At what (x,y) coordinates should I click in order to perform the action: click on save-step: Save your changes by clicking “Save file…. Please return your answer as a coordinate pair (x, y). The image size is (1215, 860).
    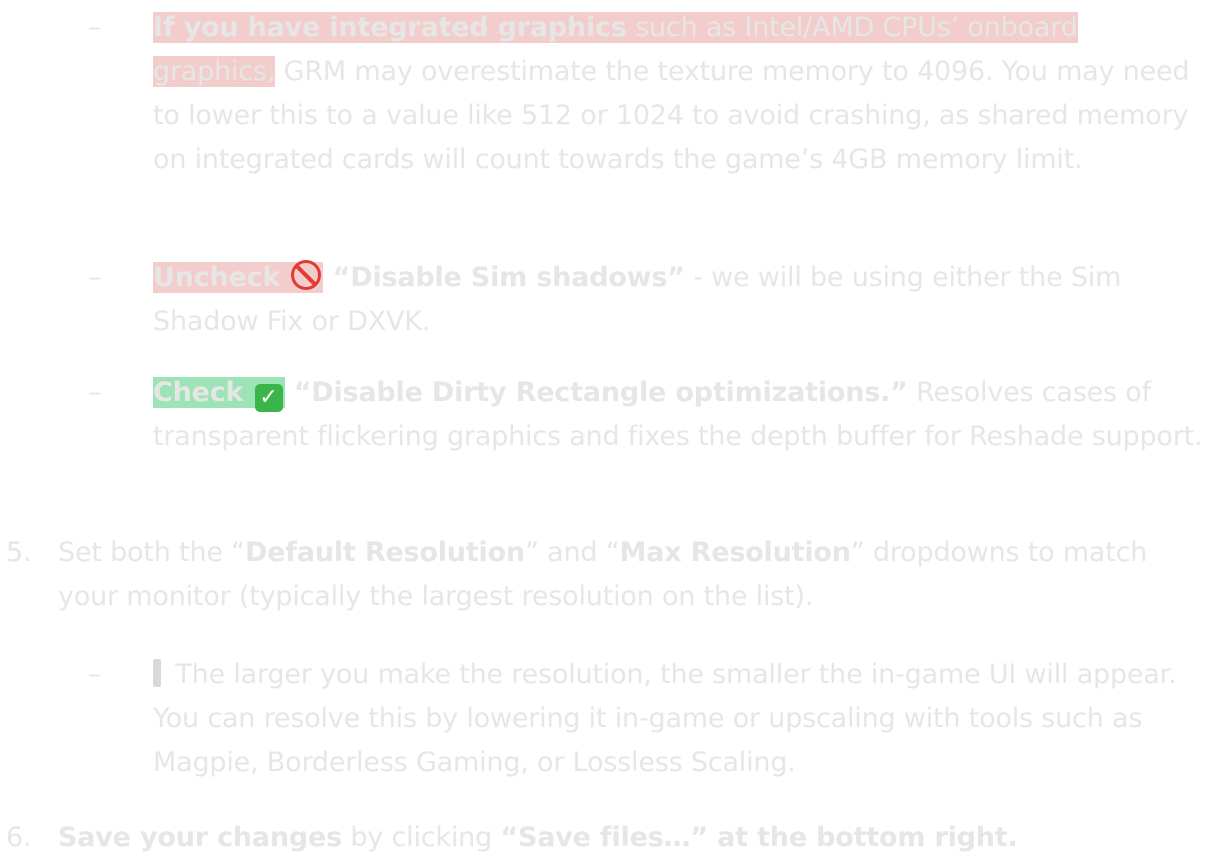
    Looking at the image, I should click on (538, 837).